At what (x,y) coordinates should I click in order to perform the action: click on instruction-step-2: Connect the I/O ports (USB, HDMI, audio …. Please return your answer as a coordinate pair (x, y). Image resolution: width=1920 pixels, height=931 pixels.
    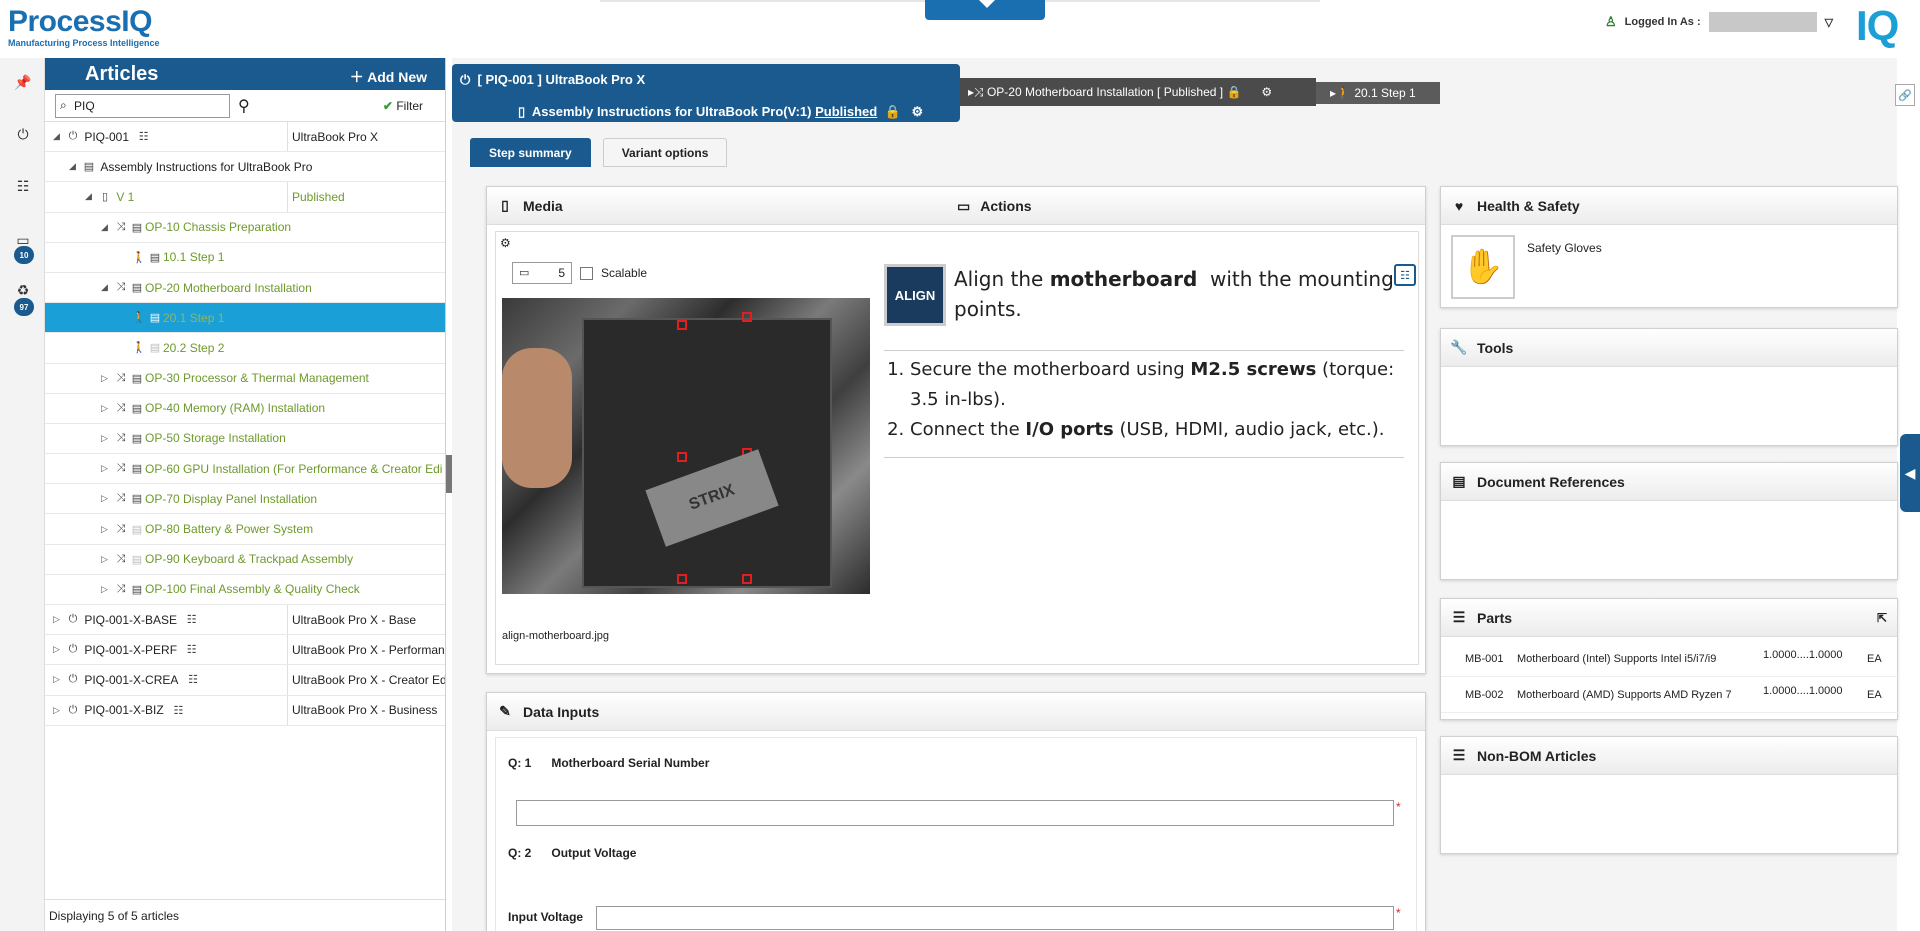
    Looking at the image, I should click on (1157, 430).